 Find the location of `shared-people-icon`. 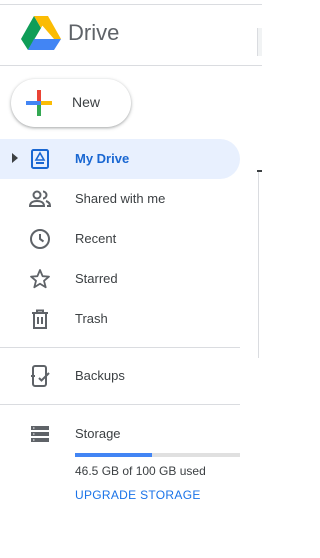

shared-people-icon is located at coordinates (40, 198).